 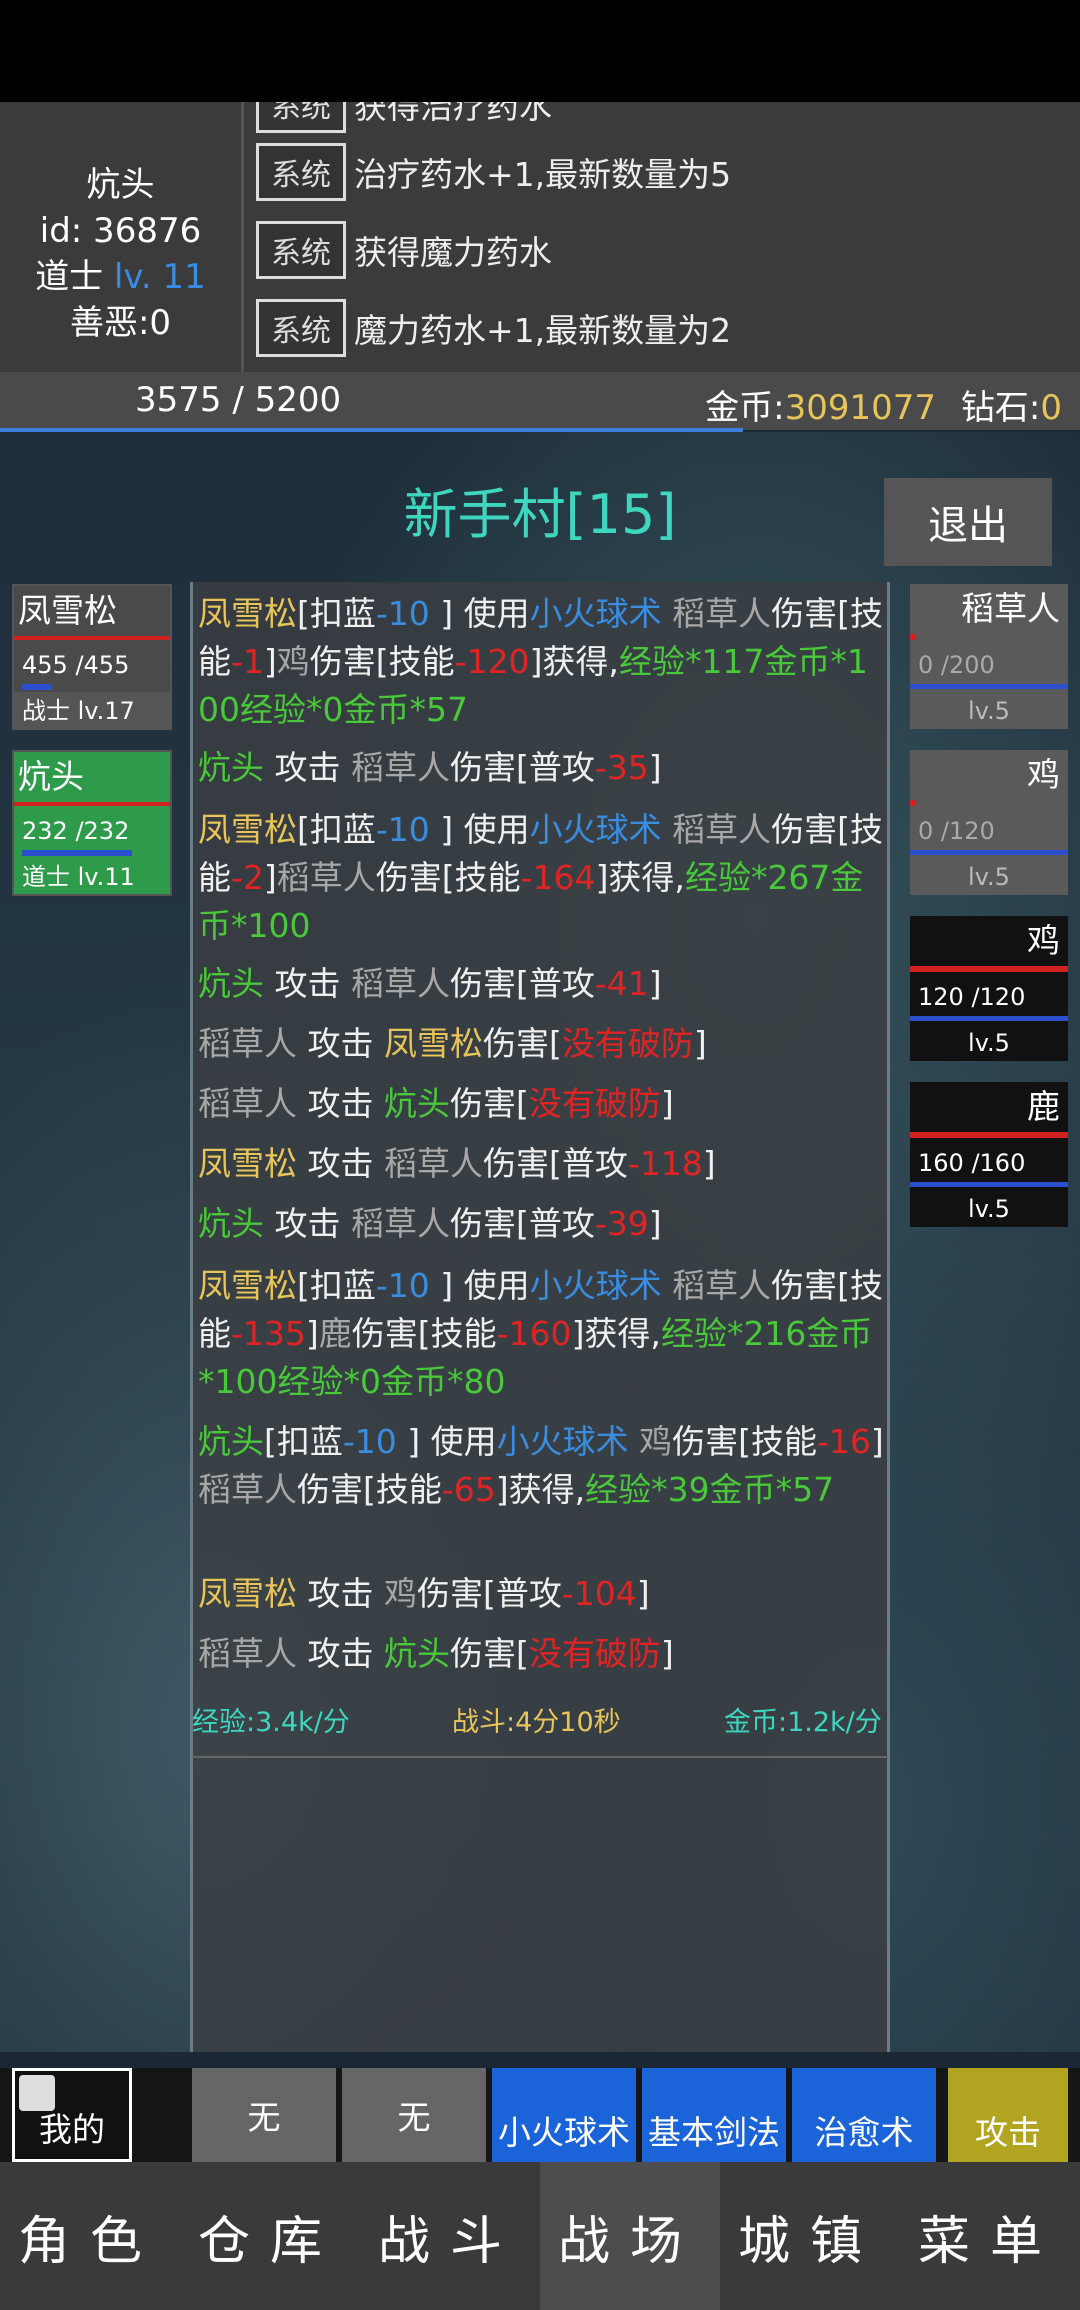 What do you see at coordinates (92, 657) in the screenshot?
I see `ally-card: 凤雪松 455 /455 战士 lv.17` at bounding box center [92, 657].